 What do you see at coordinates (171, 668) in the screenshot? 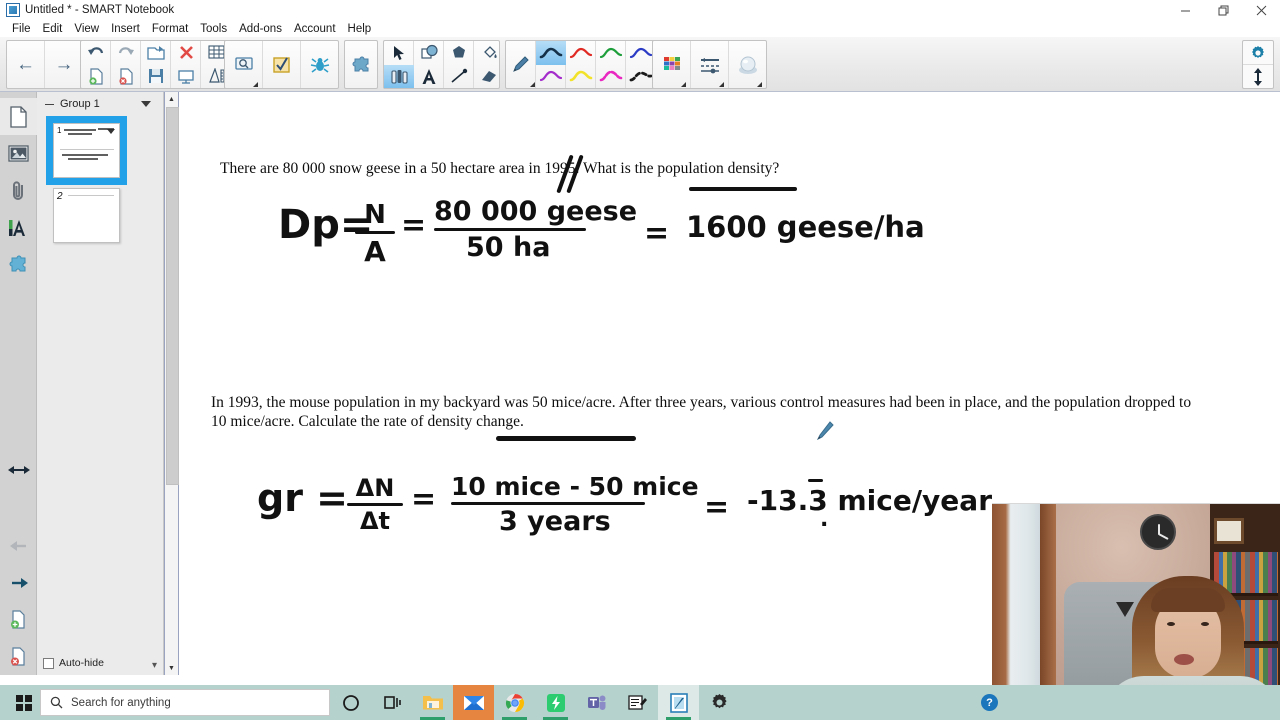
I see `scroll-down-button: ▼` at bounding box center [171, 668].